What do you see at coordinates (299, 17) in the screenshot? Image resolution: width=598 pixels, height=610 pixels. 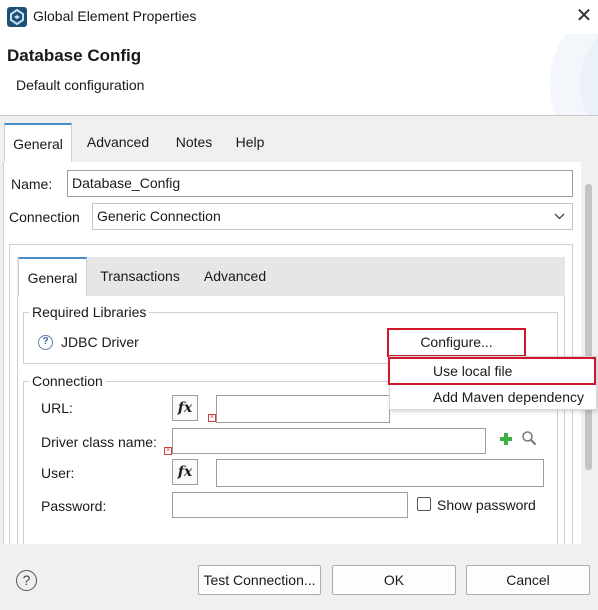 I see `title-bar: Global Element Properties ✕` at bounding box center [299, 17].